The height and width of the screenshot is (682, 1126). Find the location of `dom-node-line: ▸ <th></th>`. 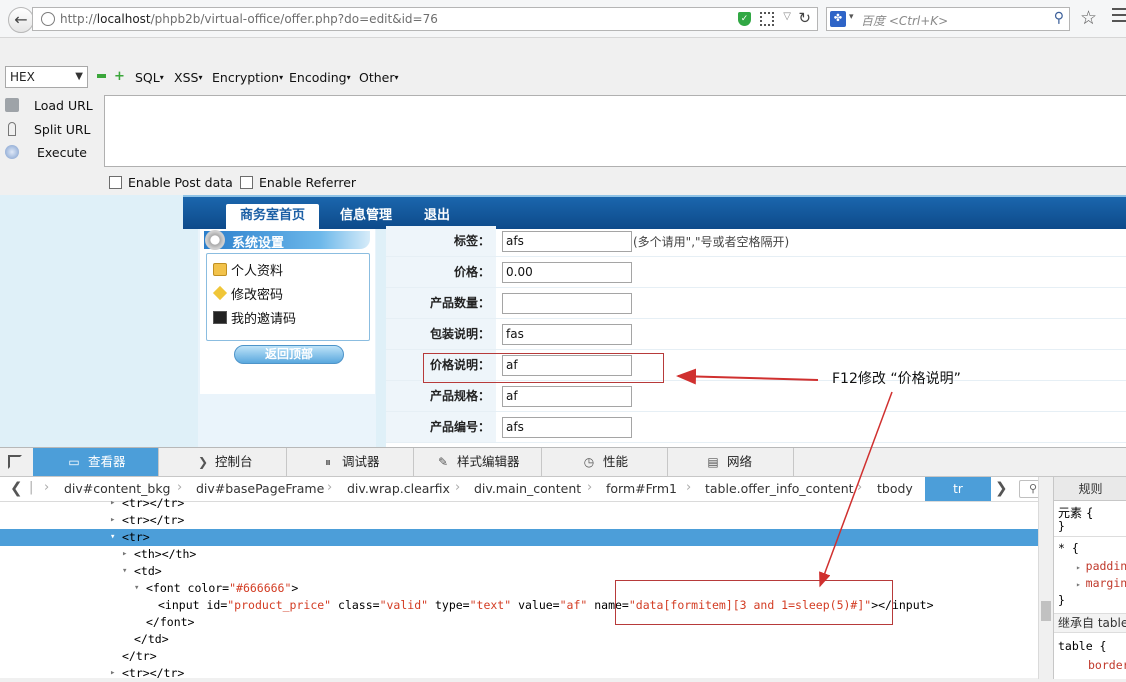

dom-node-line: ▸ <th></th> is located at coordinates (519, 554).